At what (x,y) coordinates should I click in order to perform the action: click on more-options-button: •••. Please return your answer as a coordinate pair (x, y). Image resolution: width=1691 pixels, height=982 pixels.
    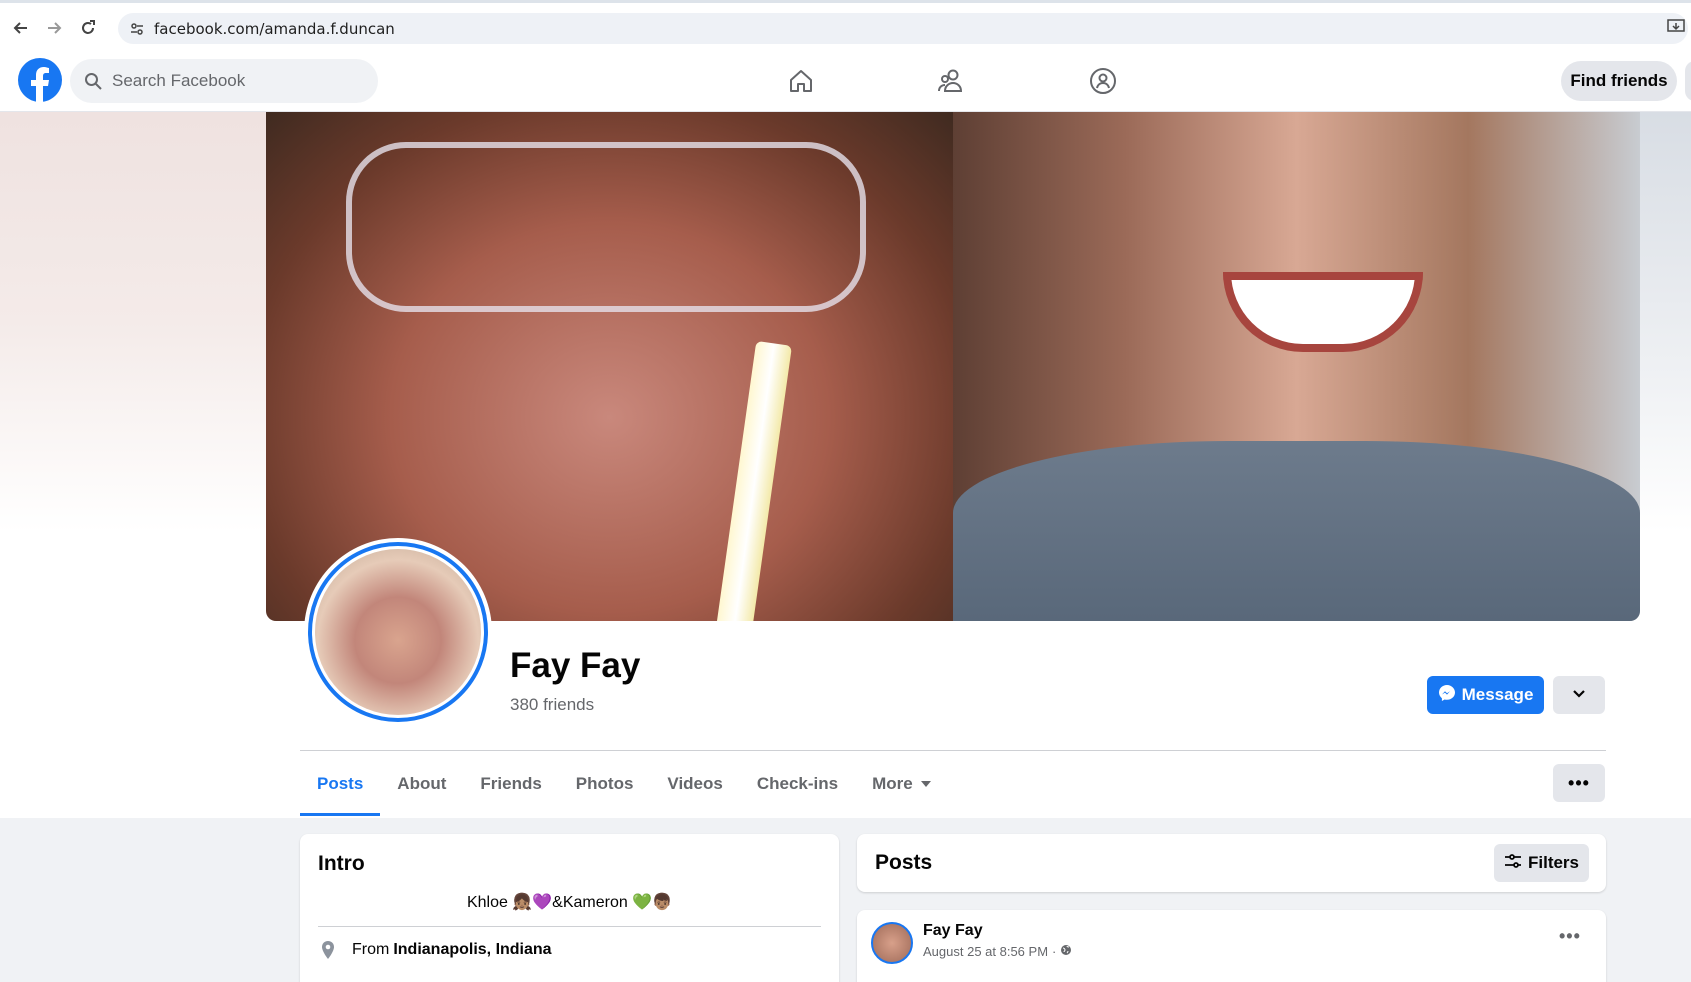
    Looking at the image, I should click on (1579, 783).